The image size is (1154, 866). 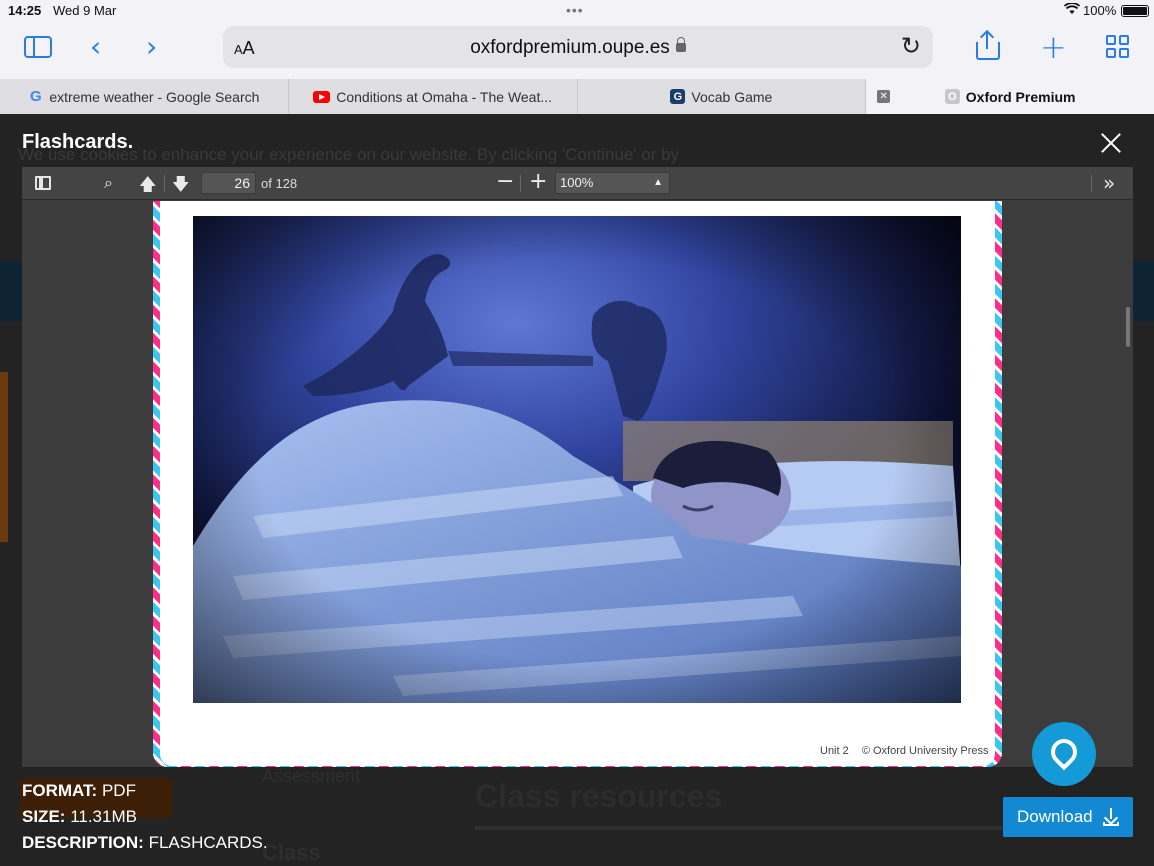 I want to click on multitask-dots-icon: •••, so click(x=575, y=10).